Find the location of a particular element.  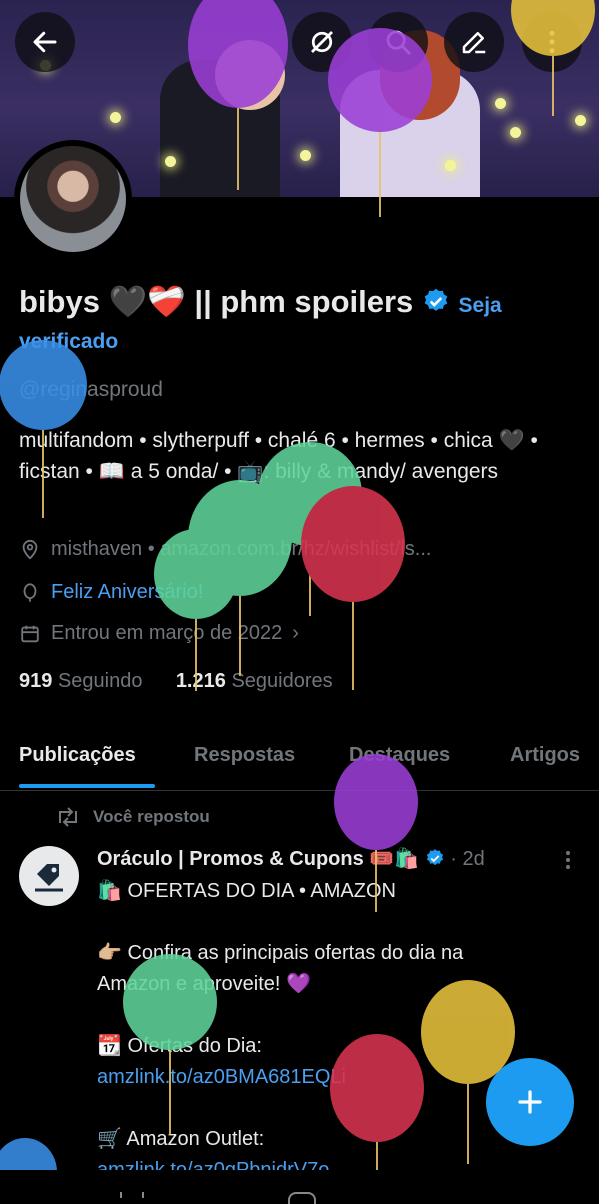

sync-button is located at coordinates (322, 42).